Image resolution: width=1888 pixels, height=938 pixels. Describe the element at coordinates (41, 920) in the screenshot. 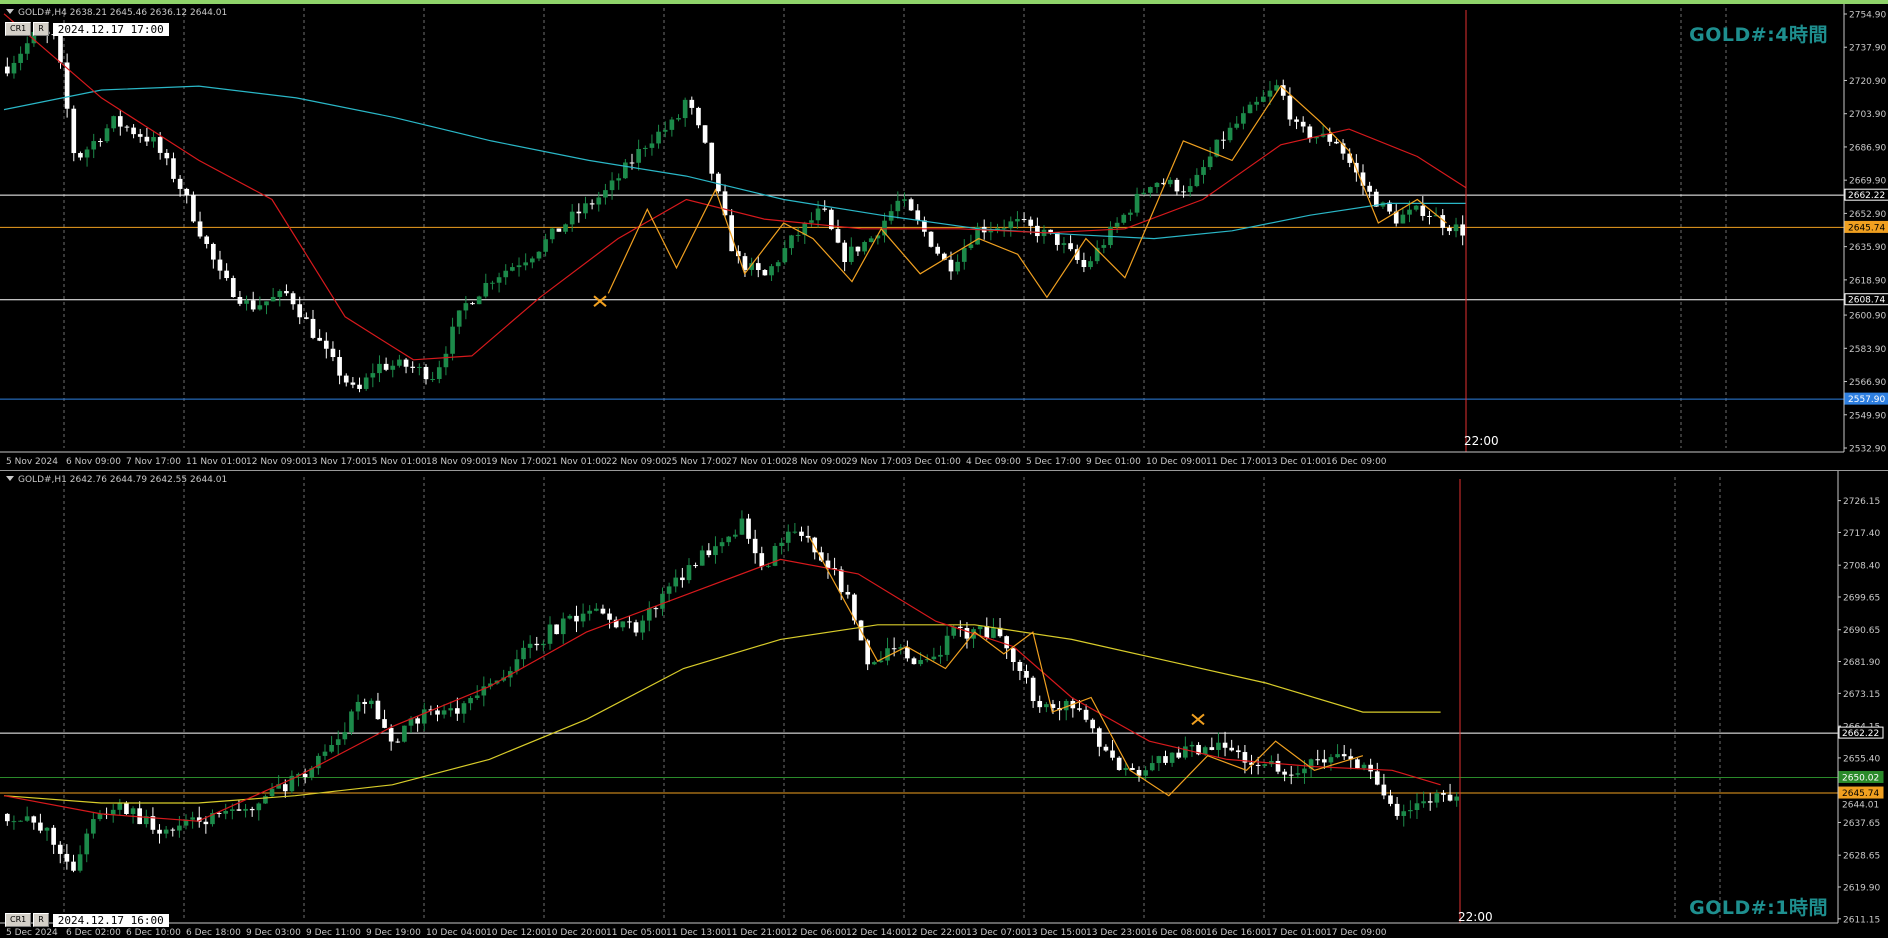

I see `h1-r-button: R` at that location.